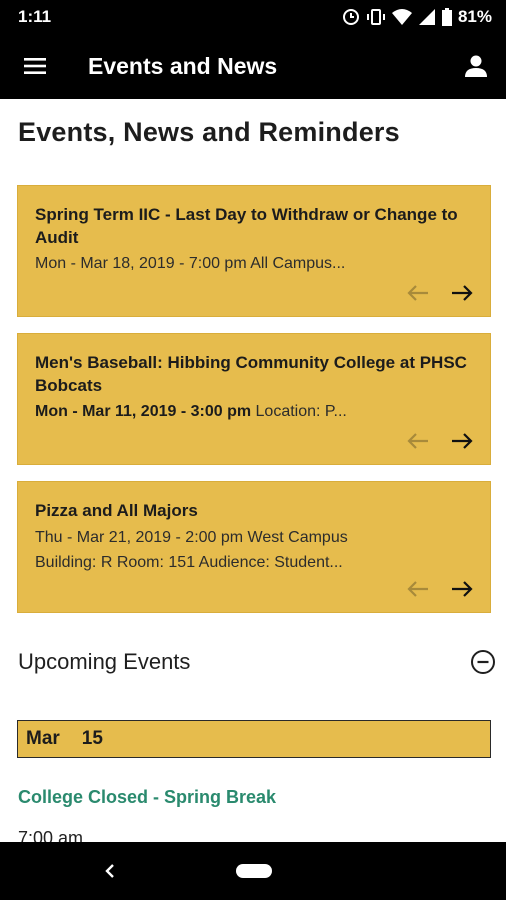  I want to click on status-icons: 81%, so click(417, 17).